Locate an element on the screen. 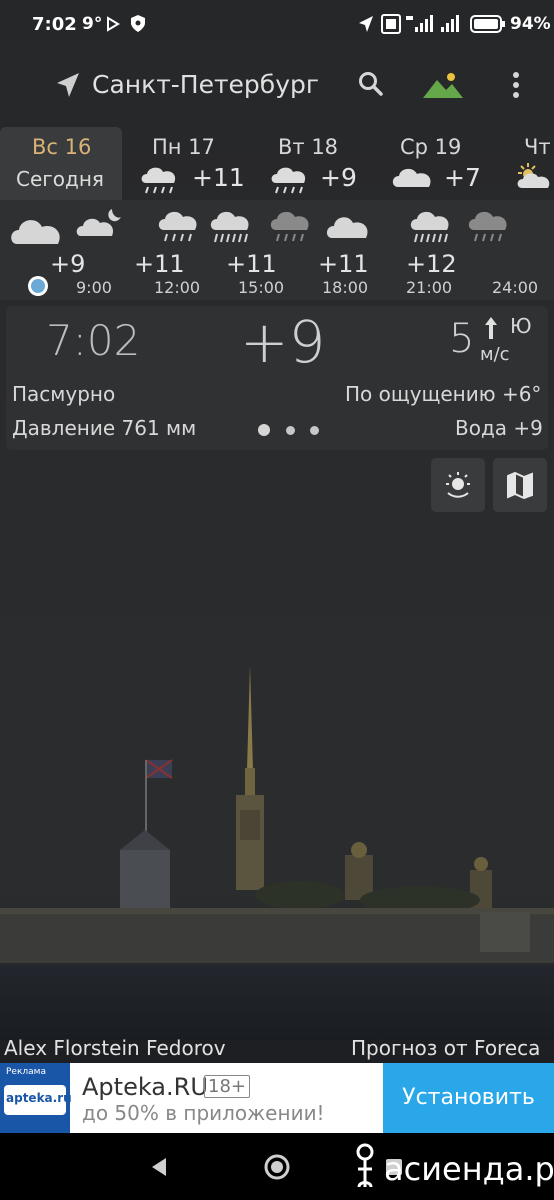  status-time: 7:02 is located at coordinates (54, 24).